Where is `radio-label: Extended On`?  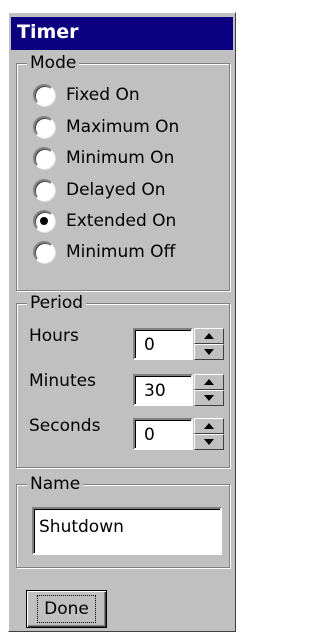 radio-label: Extended On is located at coordinates (121, 221).